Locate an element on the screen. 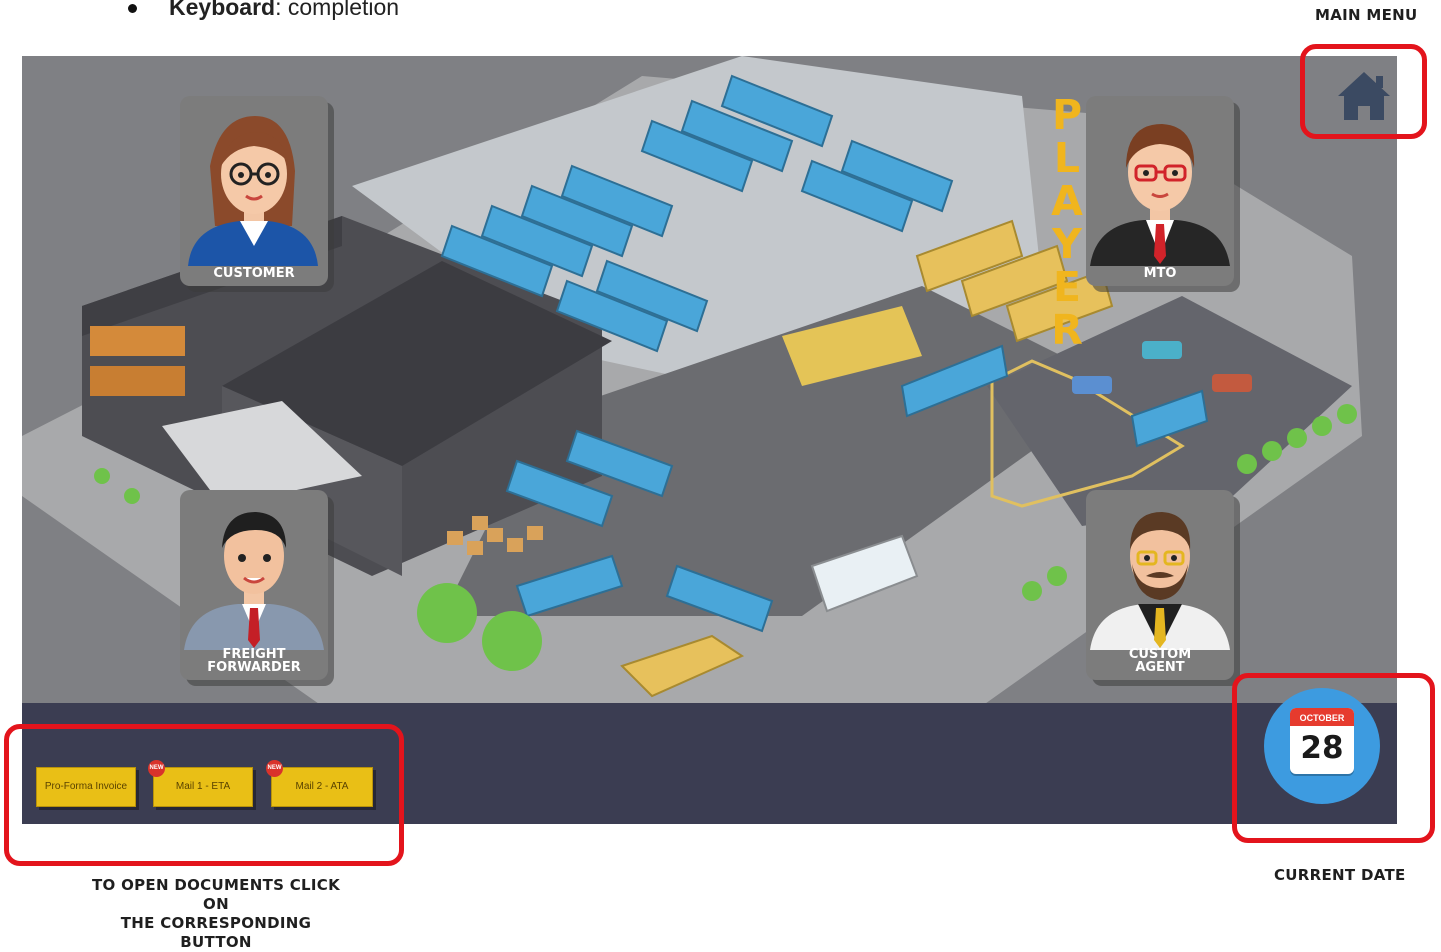 The width and height of the screenshot is (1441, 952). instruction-text: : completion is located at coordinates (337, 10).